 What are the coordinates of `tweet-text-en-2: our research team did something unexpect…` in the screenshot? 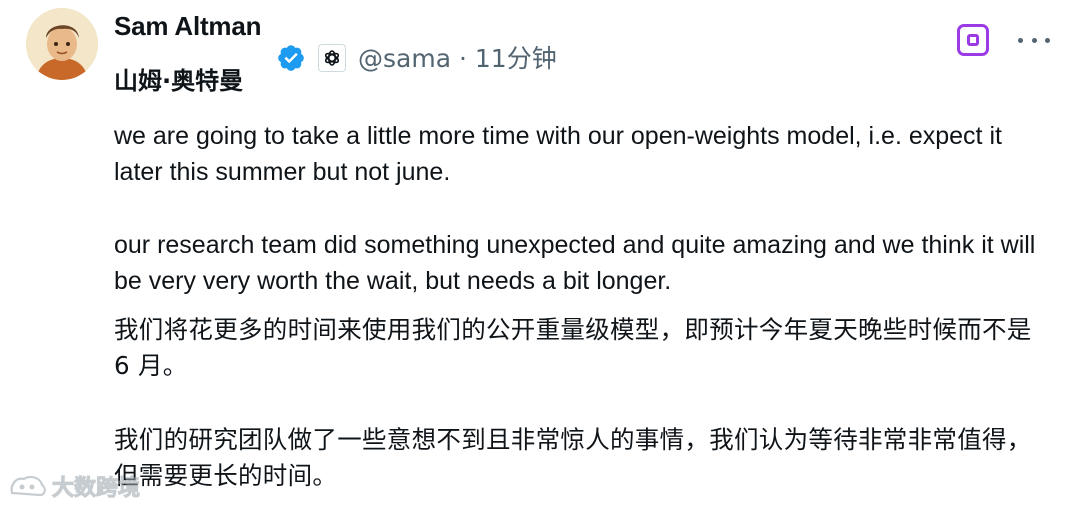 It's located at (575, 263).